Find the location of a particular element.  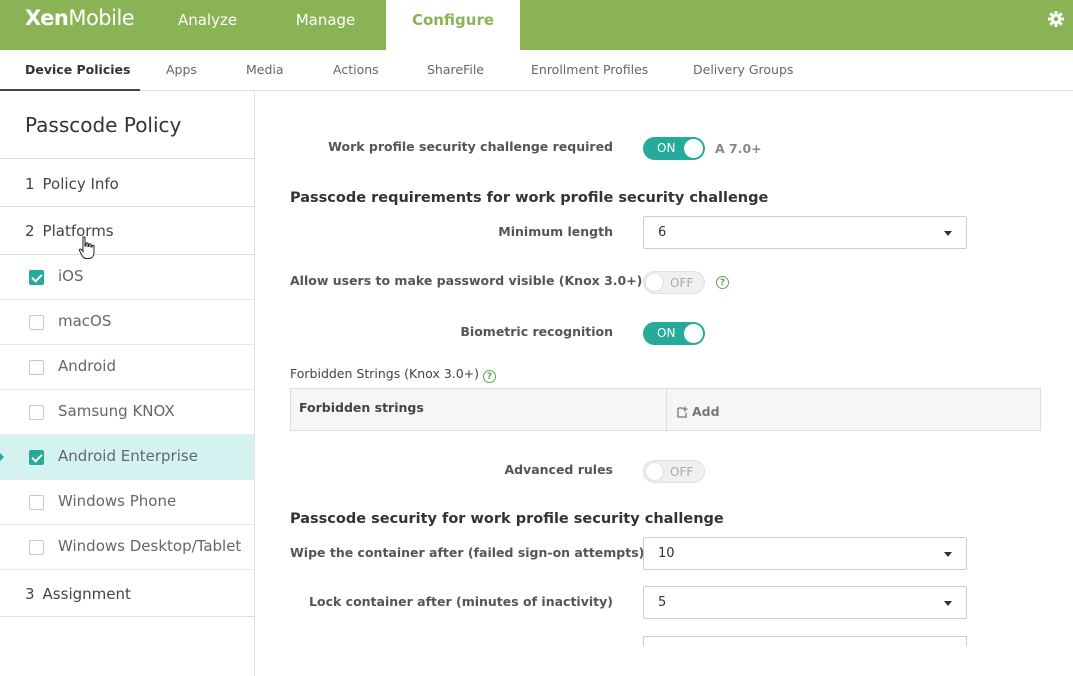

tab-sharefile: ShareFile is located at coordinates (455, 70).